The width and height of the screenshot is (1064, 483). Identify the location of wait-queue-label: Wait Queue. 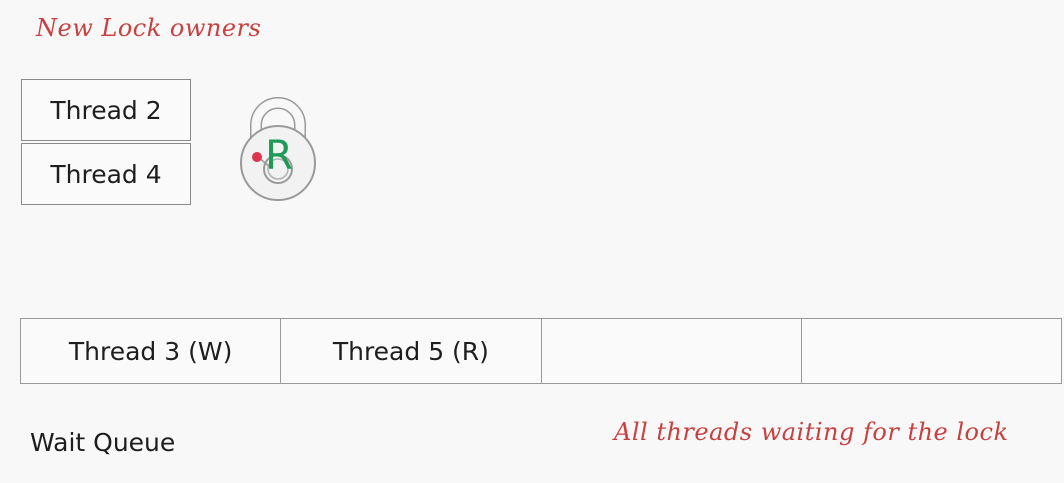
(103, 442).